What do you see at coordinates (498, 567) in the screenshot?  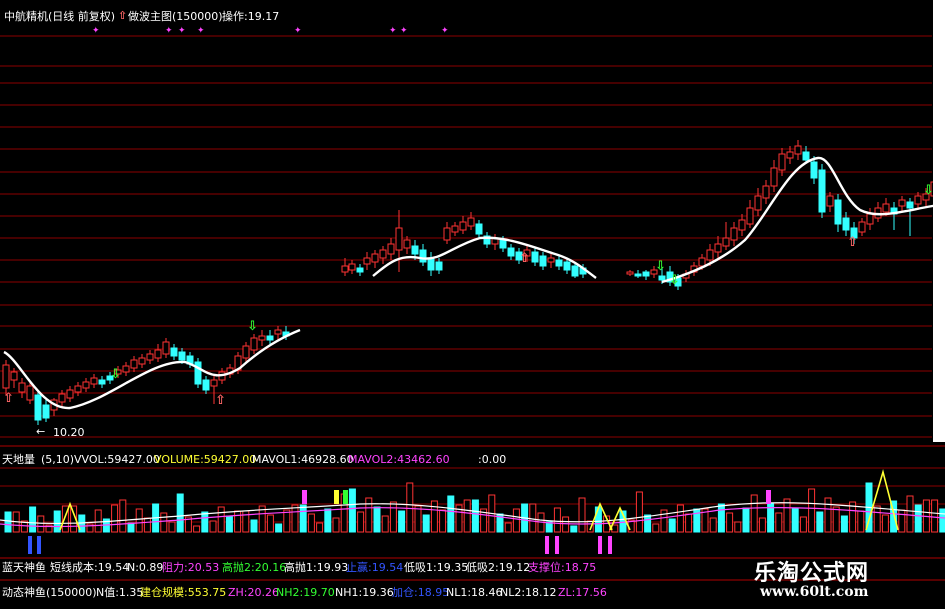 I see `low-buy-2: 低吸2:19.12` at bounding box center [498, 567].